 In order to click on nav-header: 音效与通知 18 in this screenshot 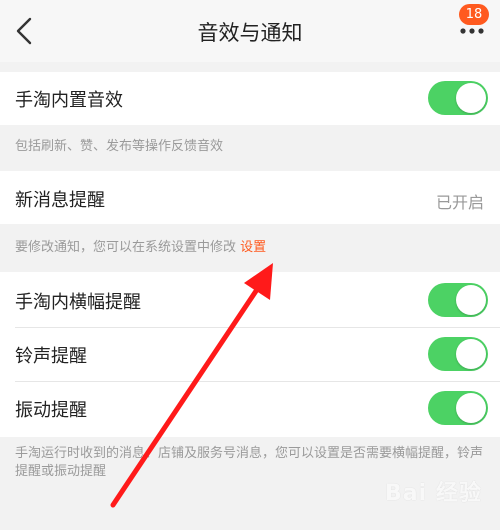, I will do `click(250, 31)`.